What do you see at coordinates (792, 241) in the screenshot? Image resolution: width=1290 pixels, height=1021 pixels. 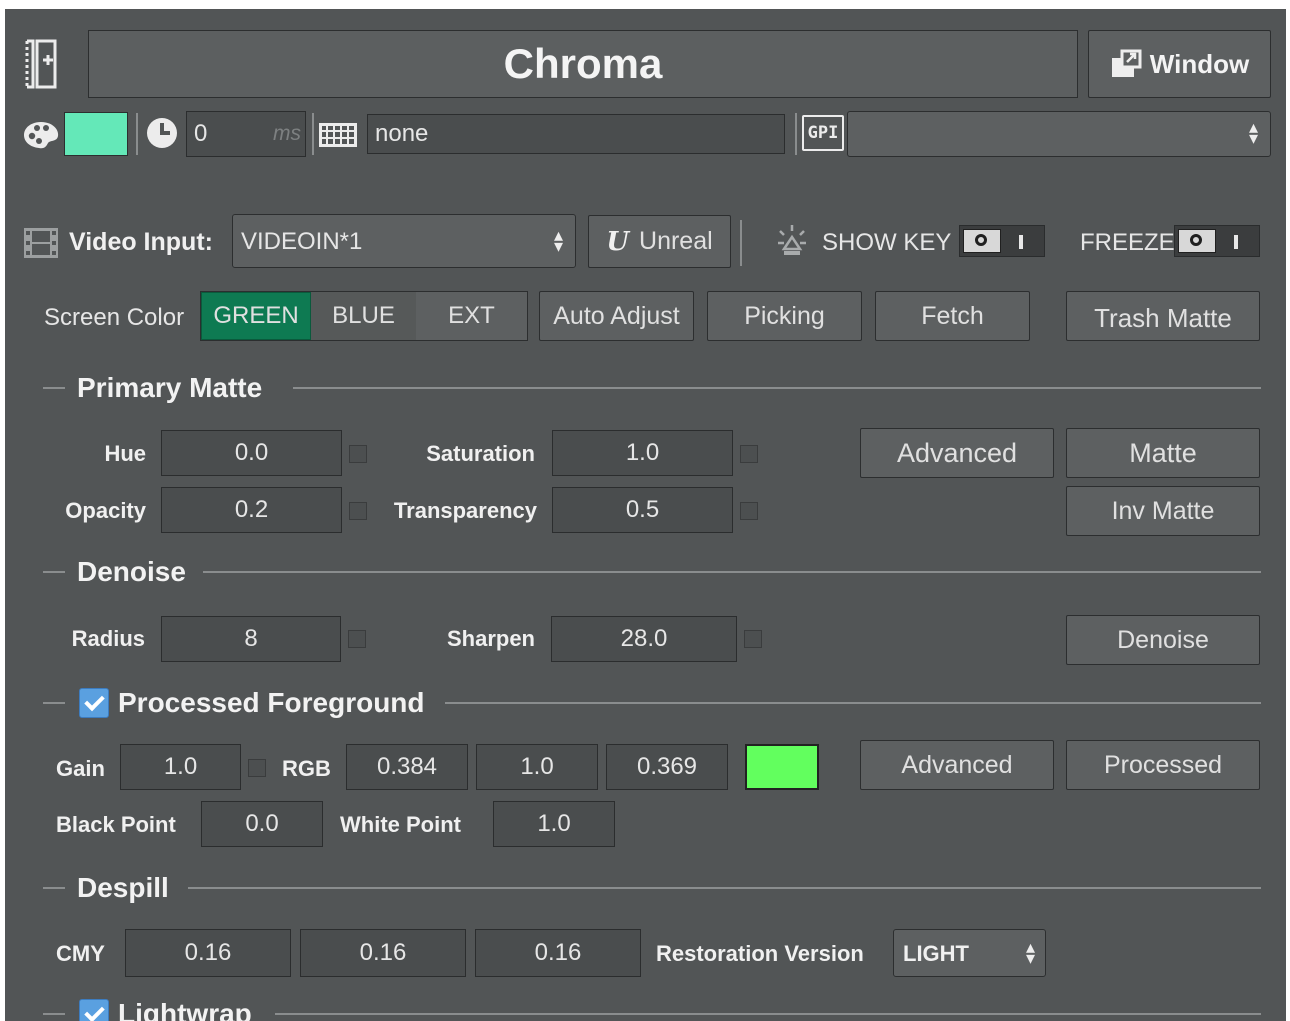 I see `lamp-icon` at bounding box center [792, 241].